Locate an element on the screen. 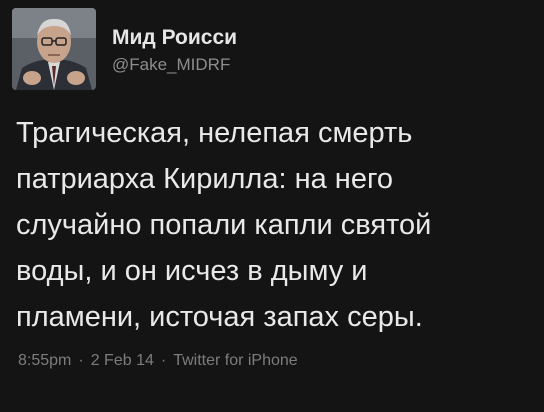 The height and width of the screenshot is (412, 544). tweet-line: пламени, источая запах серы. is located at coordinates (219, 317).